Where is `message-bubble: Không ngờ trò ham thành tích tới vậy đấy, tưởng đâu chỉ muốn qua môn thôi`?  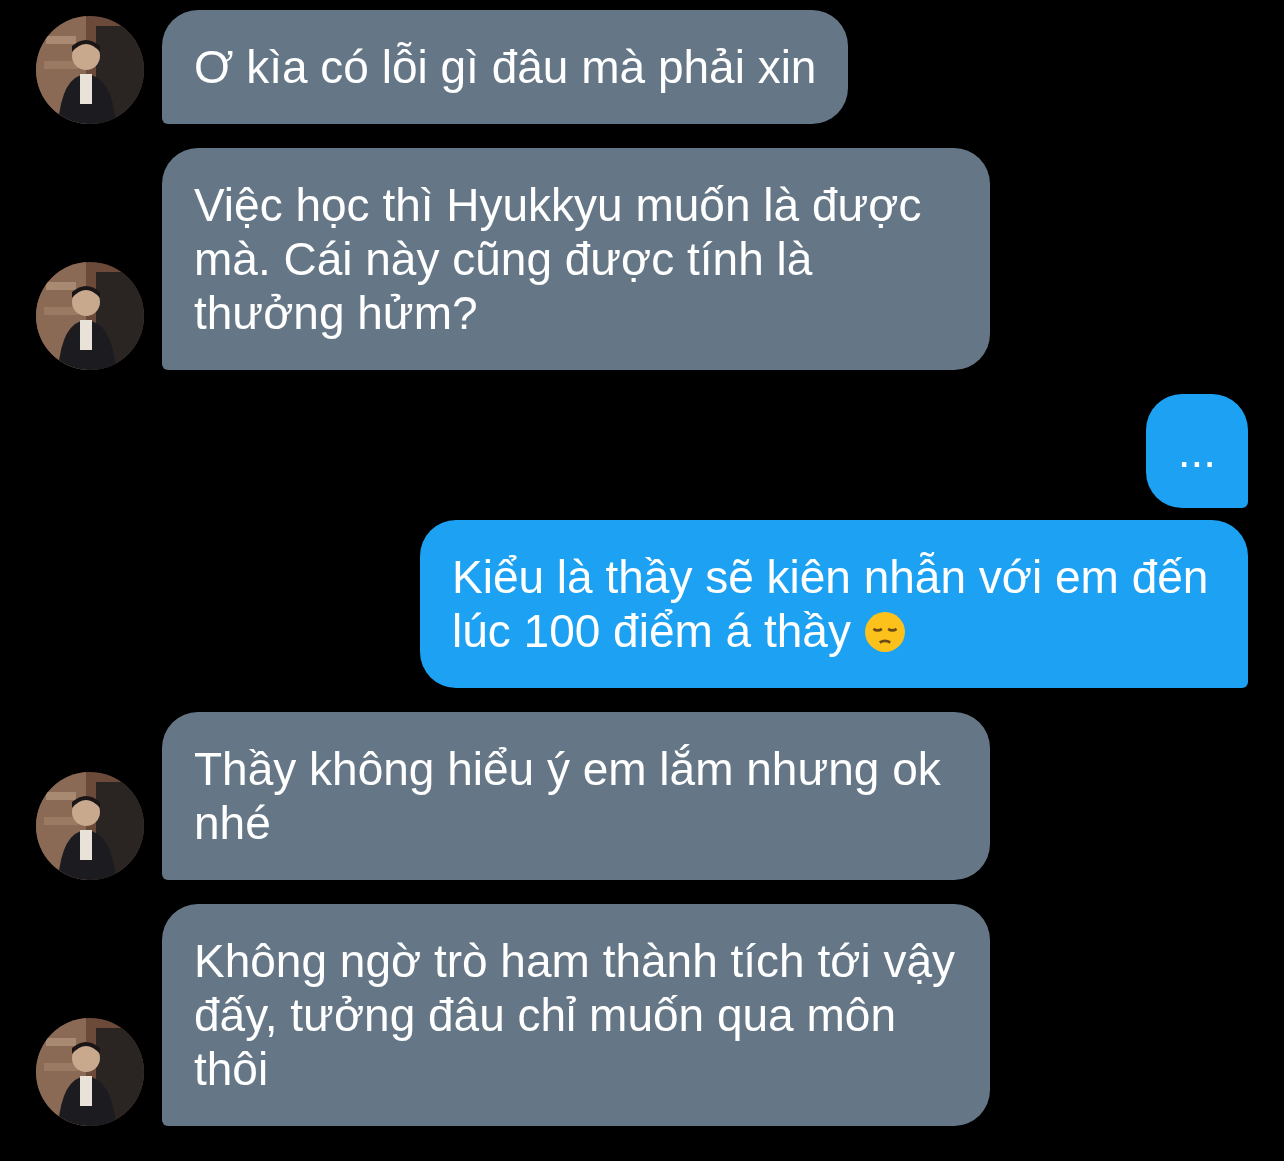
message-bubble: Không ngờ trò ham thành tích tới vậy đấy, tưởng đâu chỉ muốn qua môn thôi is located at coordinates (576, 1015).